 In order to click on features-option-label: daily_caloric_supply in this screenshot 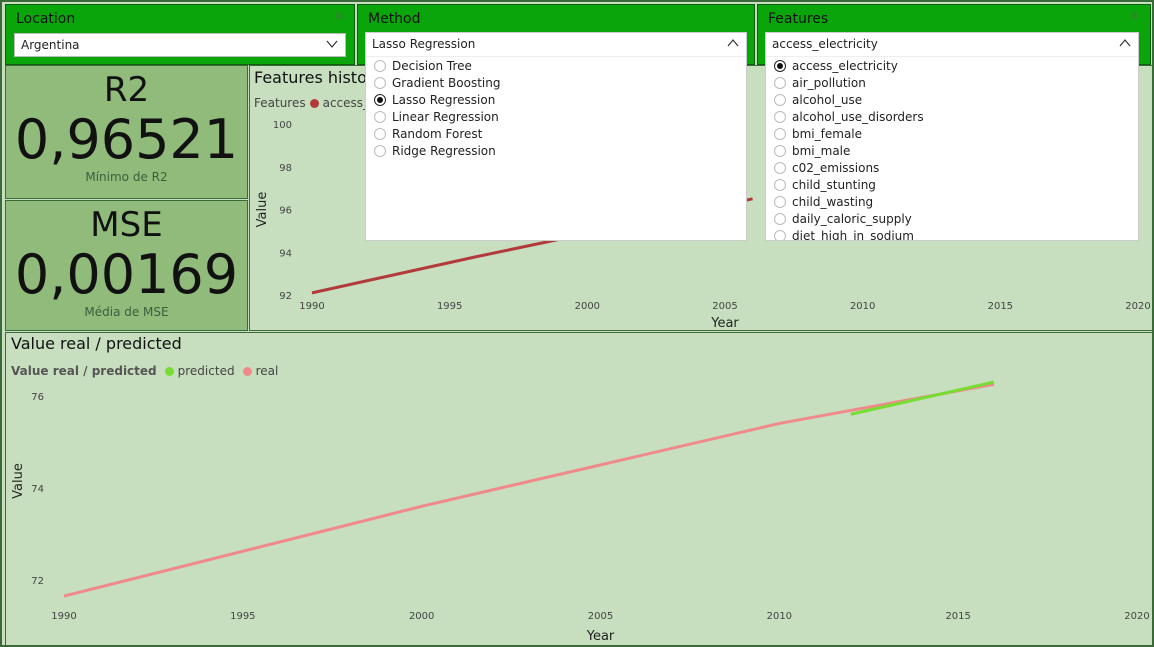, I will do `click(852, 218)`.